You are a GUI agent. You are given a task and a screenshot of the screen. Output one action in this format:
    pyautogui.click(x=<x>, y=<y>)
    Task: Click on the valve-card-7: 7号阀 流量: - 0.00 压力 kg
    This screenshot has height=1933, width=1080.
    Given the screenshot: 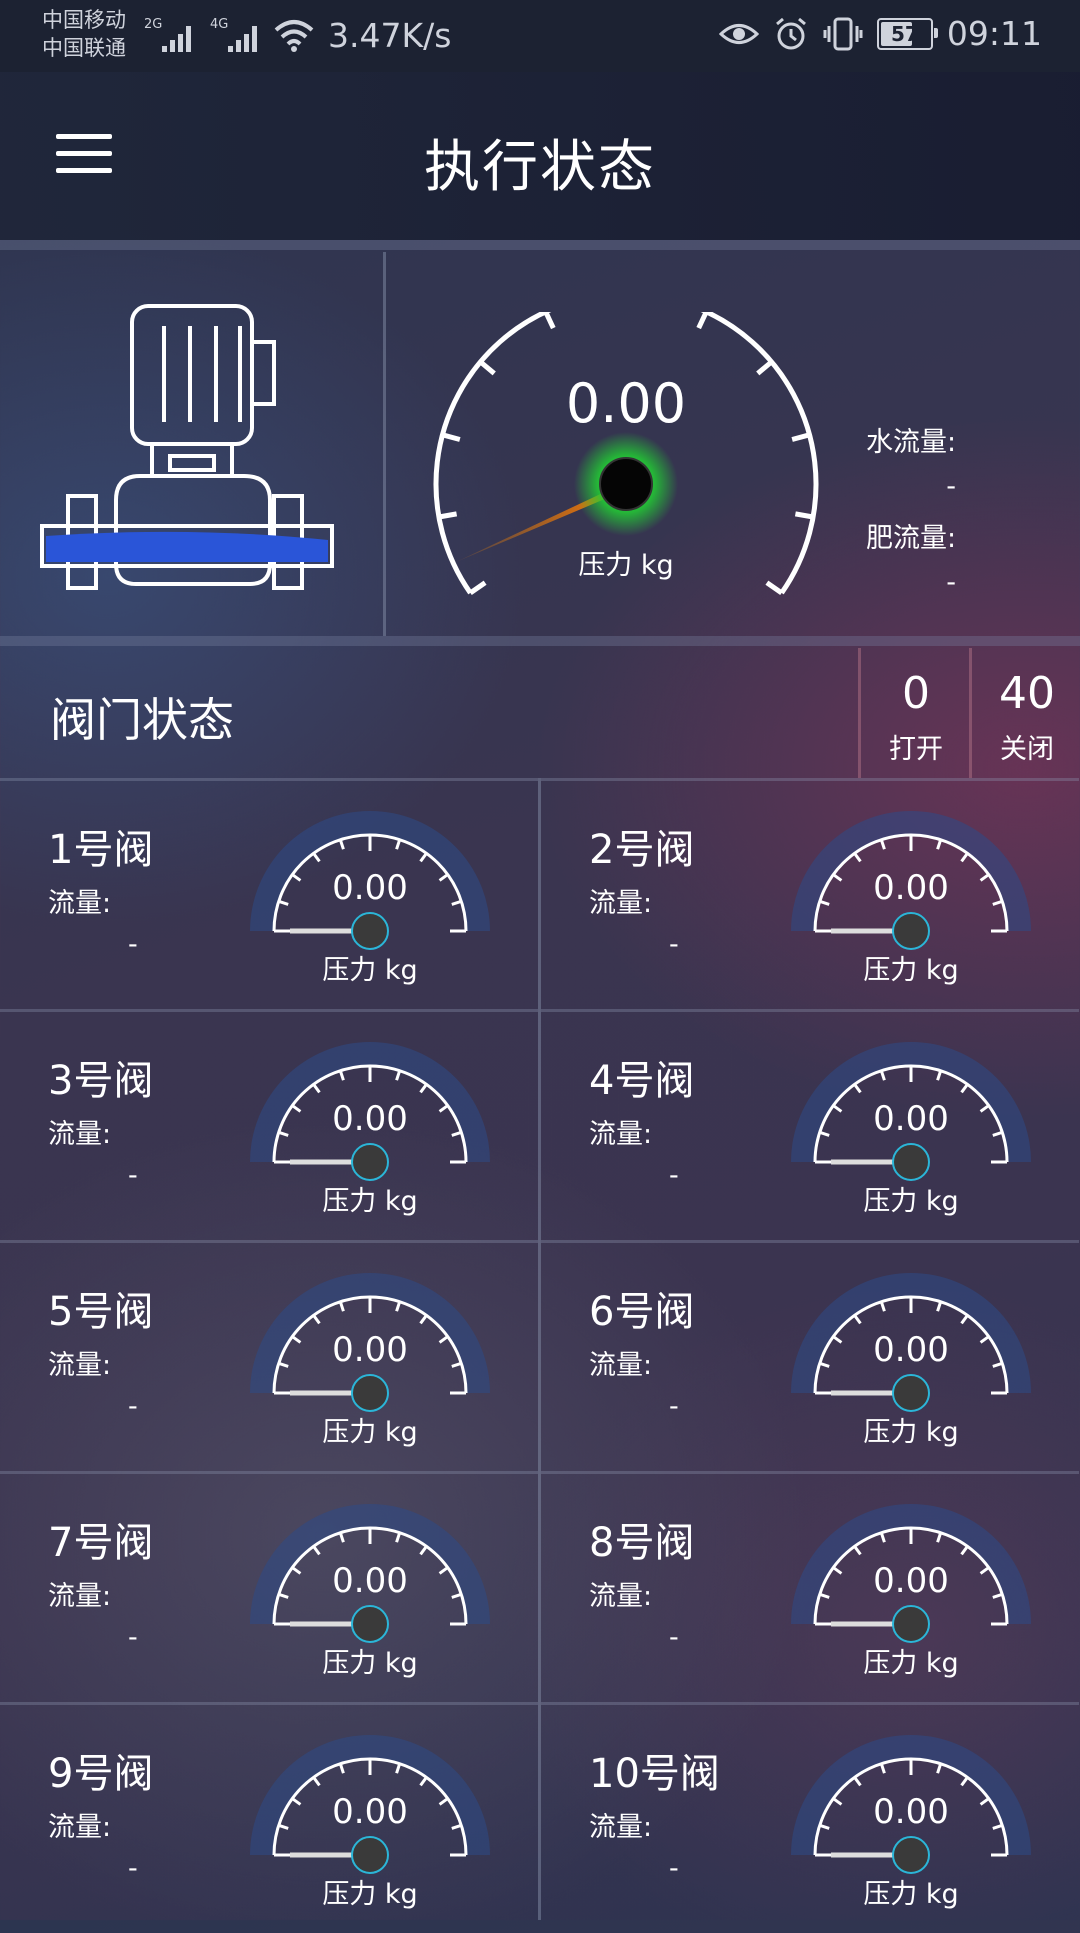 What is the action you would take?
    pyautogui.click(x=269, y=1586)
    